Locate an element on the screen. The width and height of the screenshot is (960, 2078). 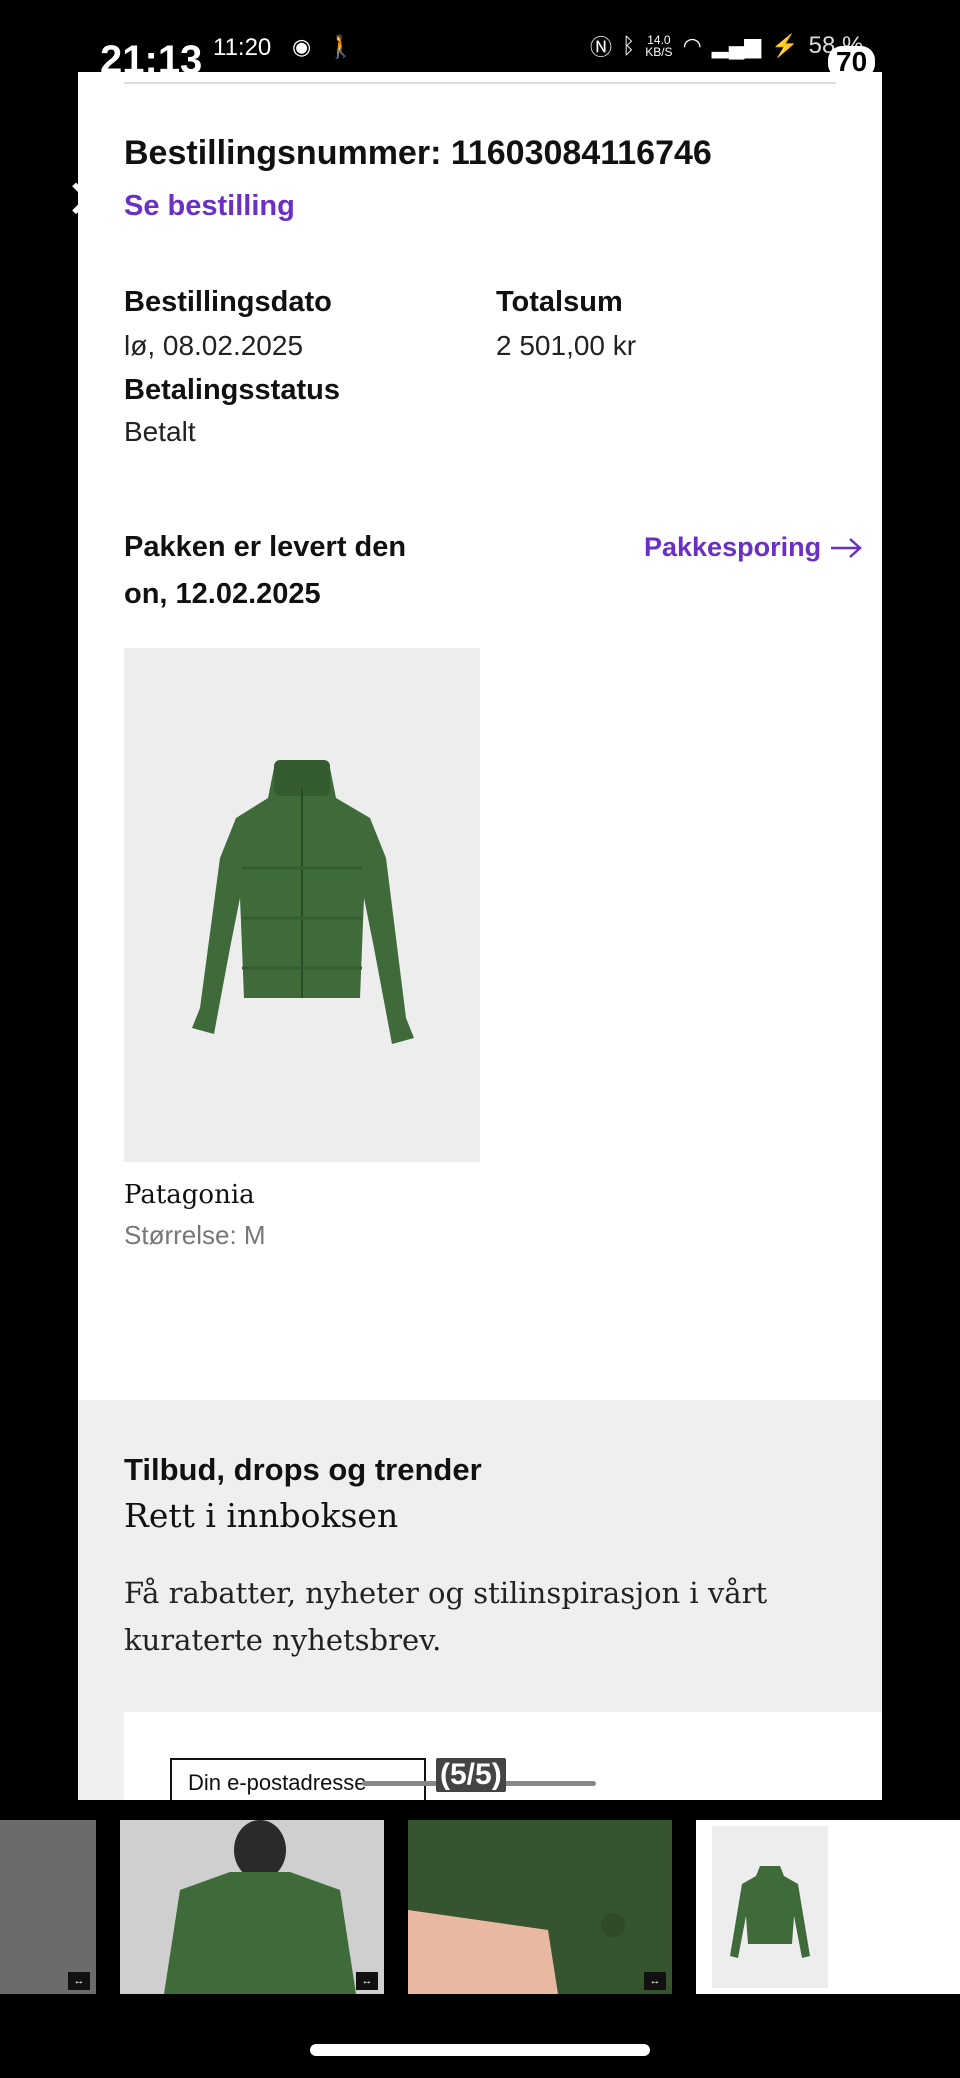
newsletter-subtitle: Rett i innboksen is located at coordinates (261, 1515).